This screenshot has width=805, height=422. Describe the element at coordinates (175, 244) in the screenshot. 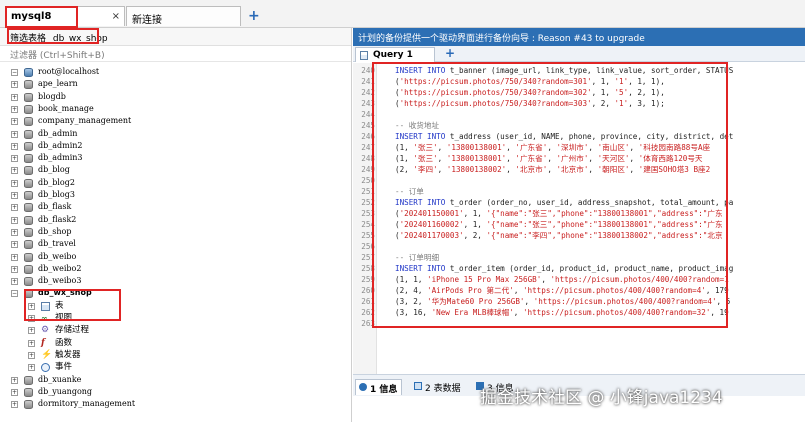

I see `tree-item-db_travel: + db_travel` at that location.